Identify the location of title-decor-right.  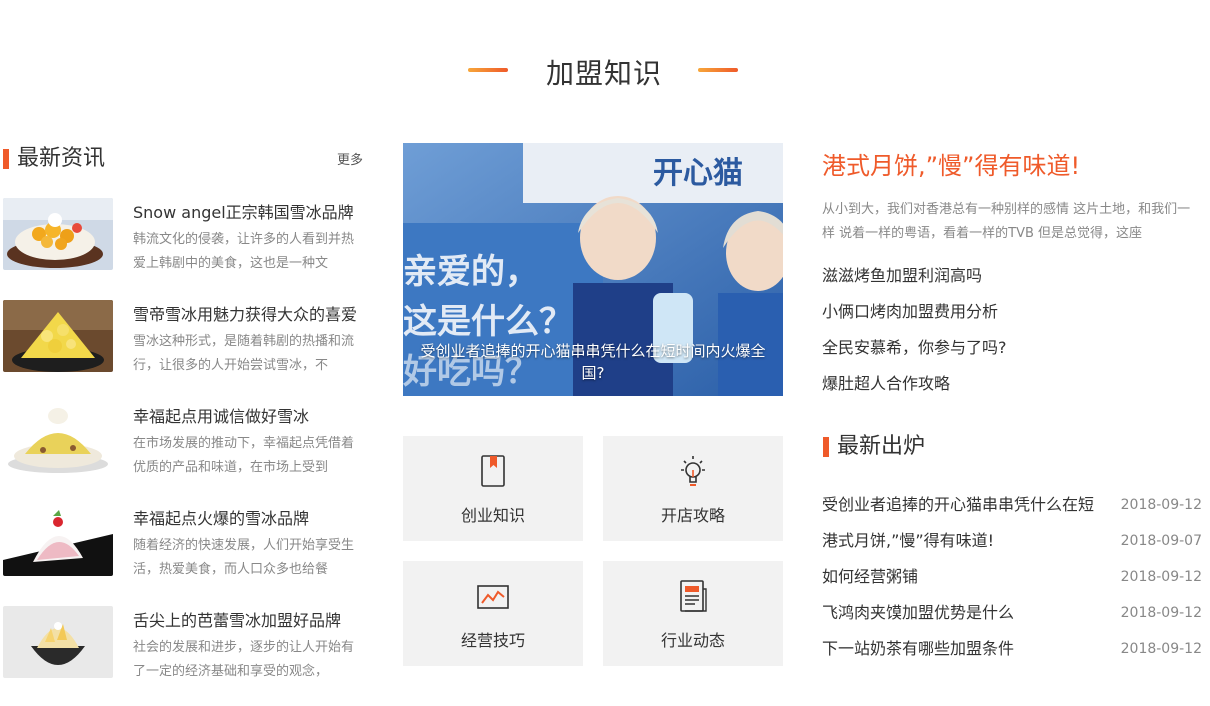
(718, 70).